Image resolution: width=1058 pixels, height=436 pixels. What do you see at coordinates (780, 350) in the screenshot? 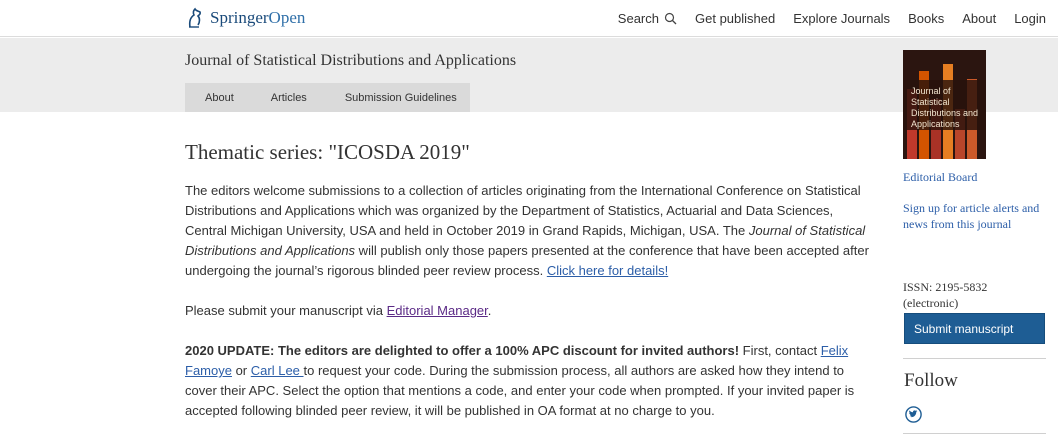
I see `update-text-1: First, contact` at bounding box center [780, 350].